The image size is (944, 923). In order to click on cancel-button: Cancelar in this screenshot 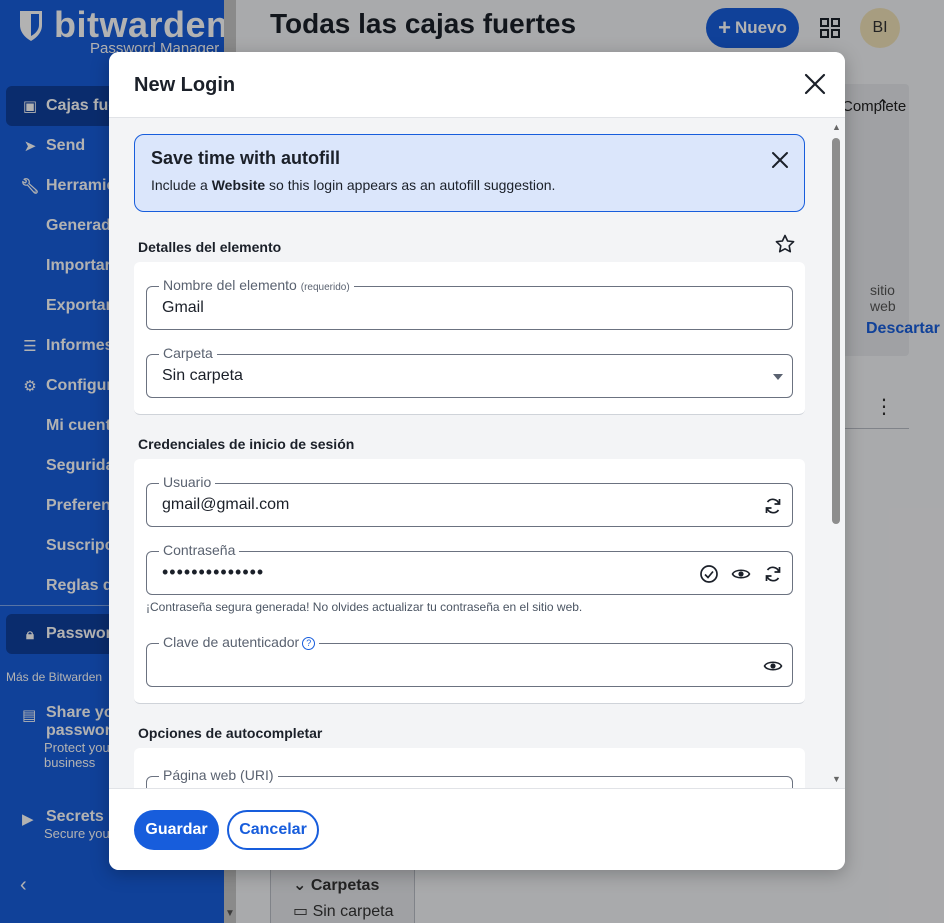, I will do `click(273, 830)`.